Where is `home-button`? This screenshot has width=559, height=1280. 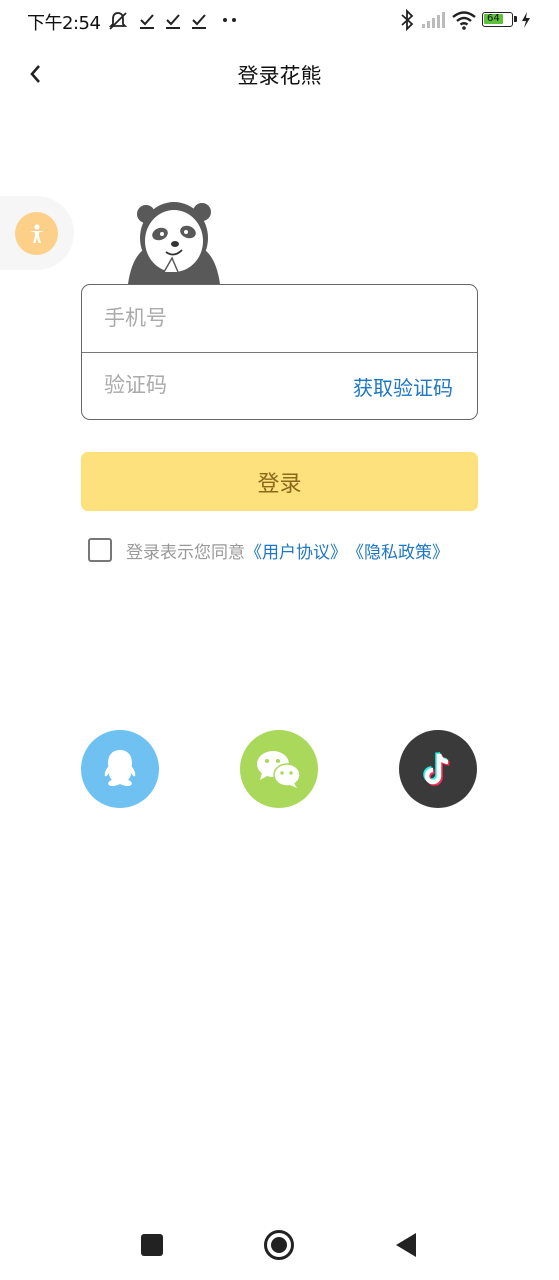 home-button is located at coordinates (279, 1245).